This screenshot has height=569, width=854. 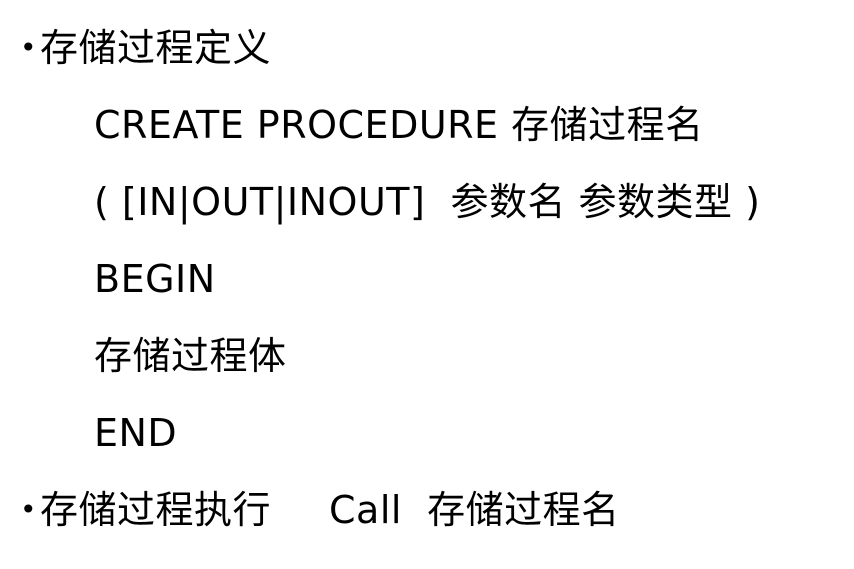 What do you see at coordinates (156, 48) in the screenshot?
I see `procedure-definition-heading: 存储过程定义` at bounding box center [156, 48].